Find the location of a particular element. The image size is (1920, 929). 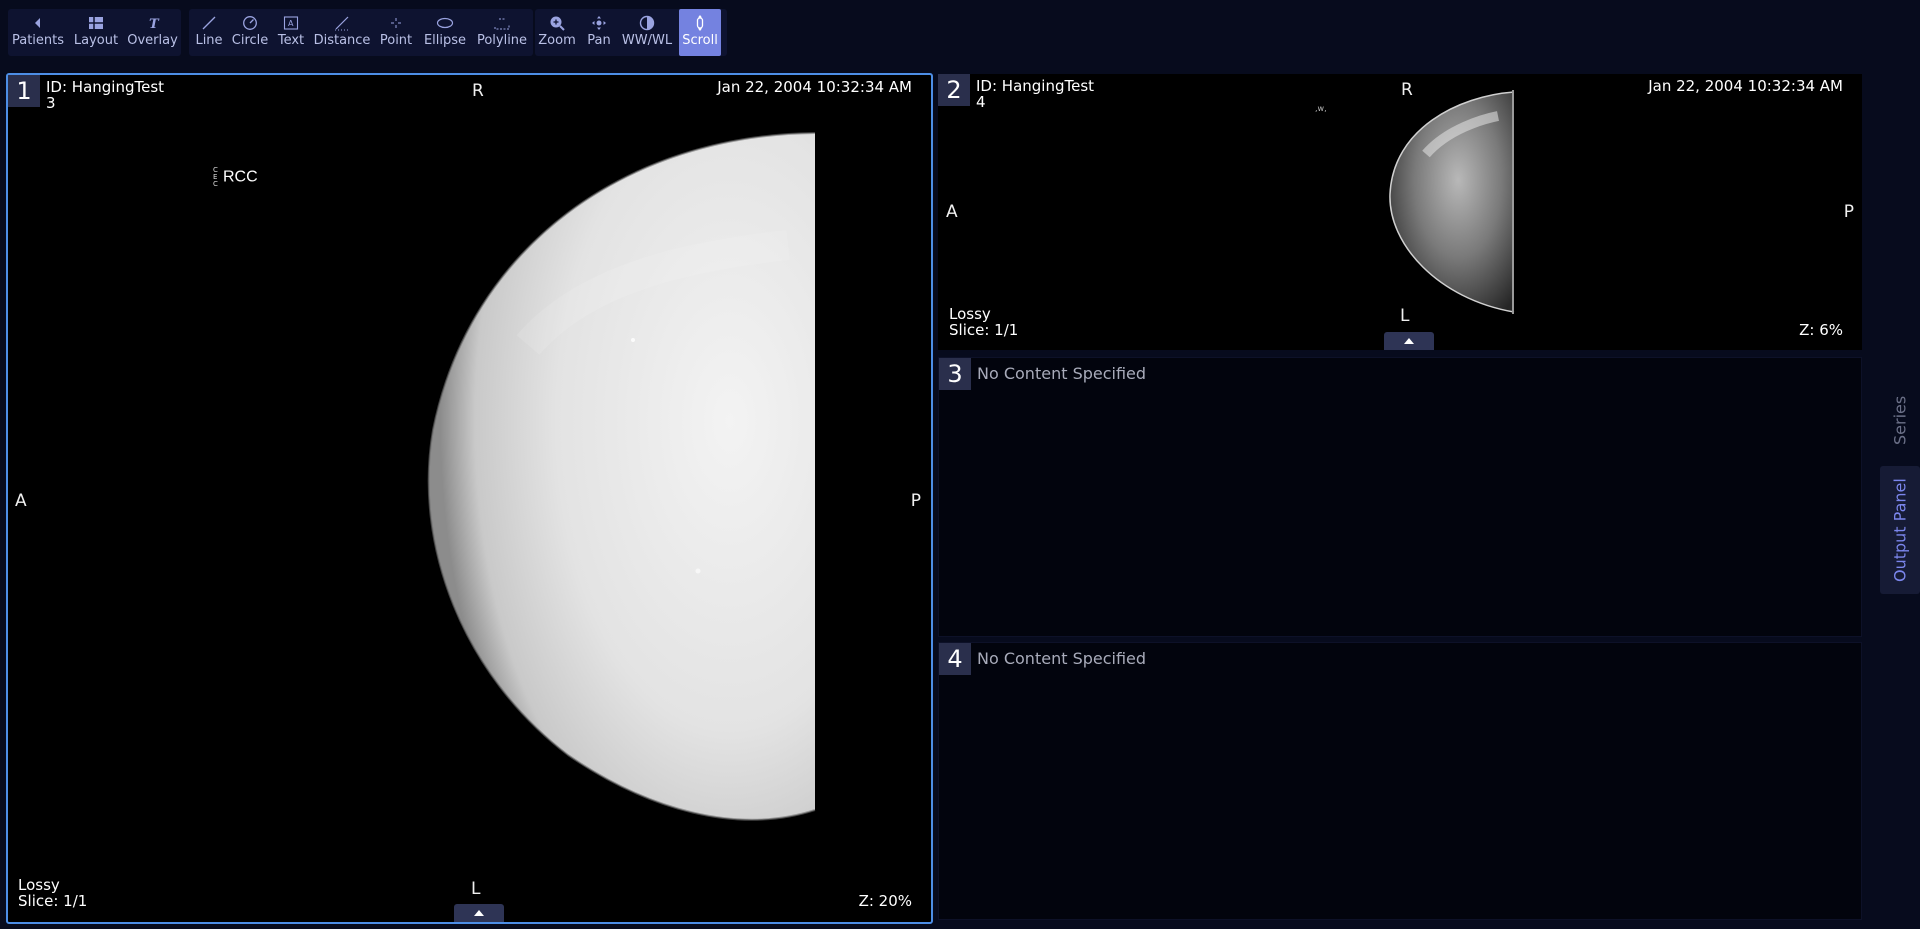

marker-glyph-icon: CEC is located at coordinates (215, 177).